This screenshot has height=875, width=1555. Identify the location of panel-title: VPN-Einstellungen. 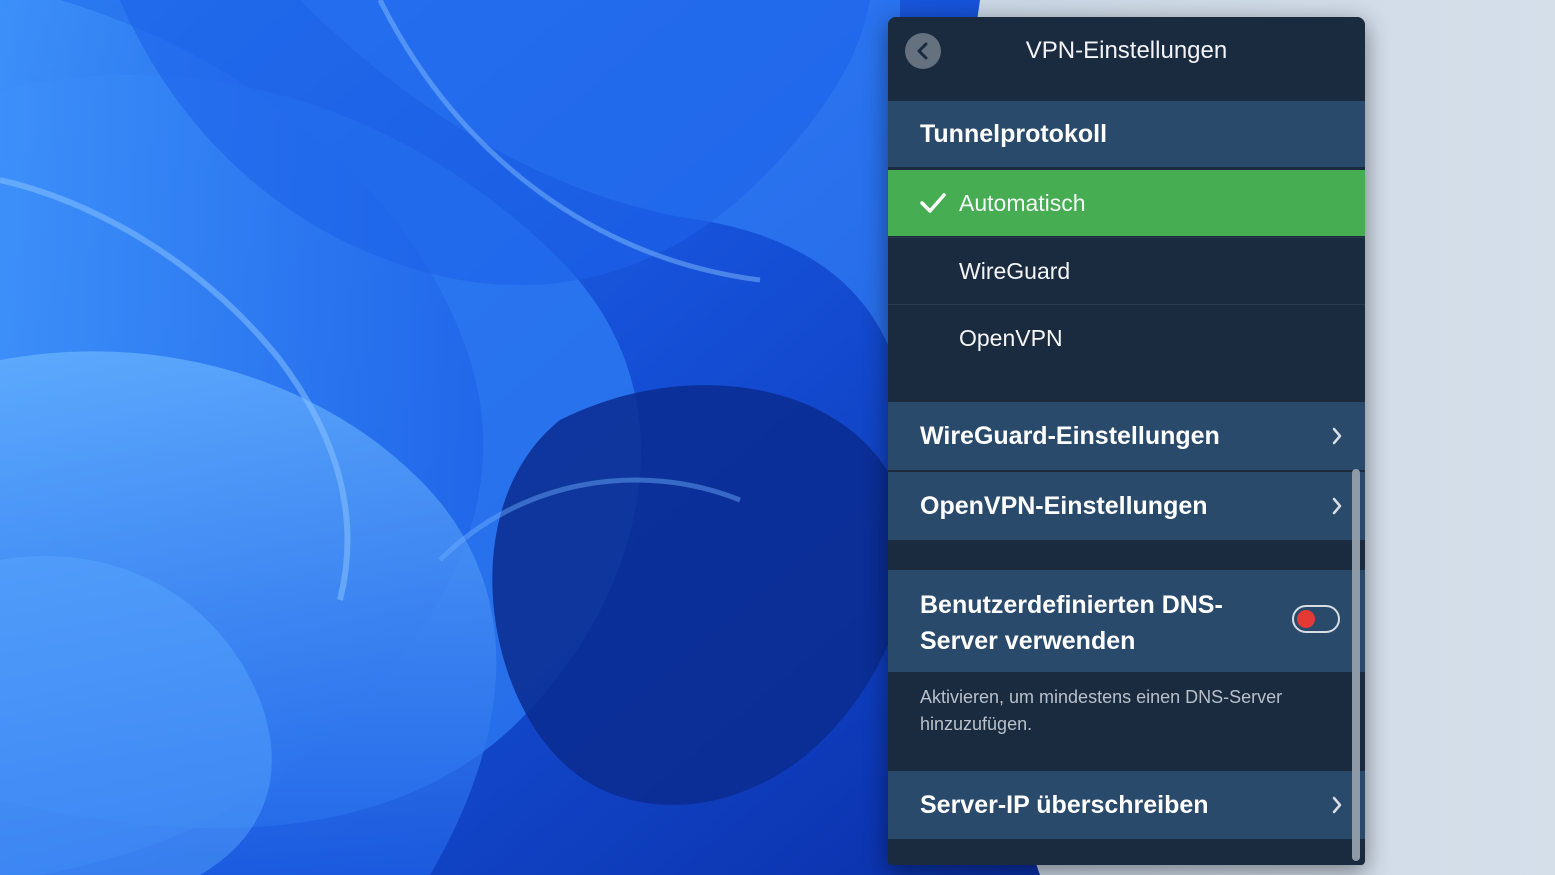
(1126, 50).